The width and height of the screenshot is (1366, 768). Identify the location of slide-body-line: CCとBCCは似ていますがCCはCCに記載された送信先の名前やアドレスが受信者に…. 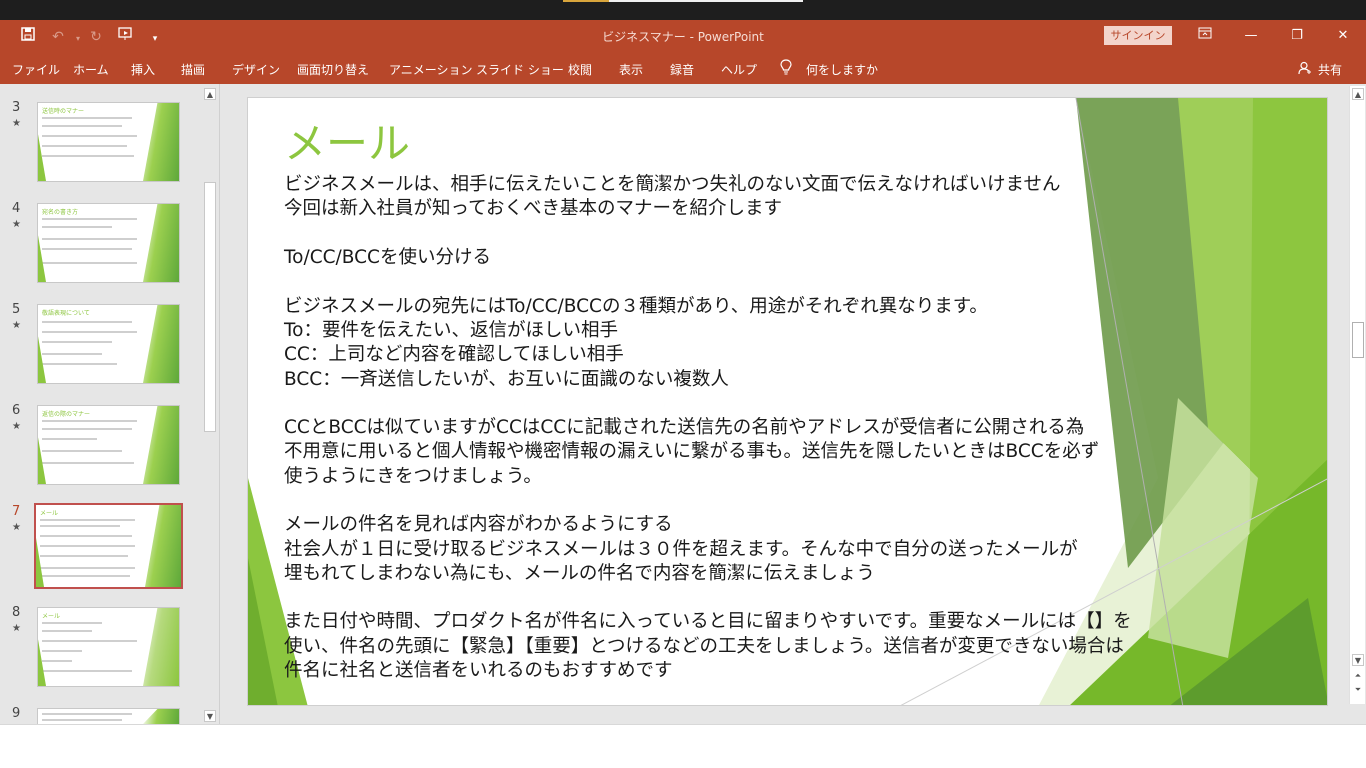
(684, 426).